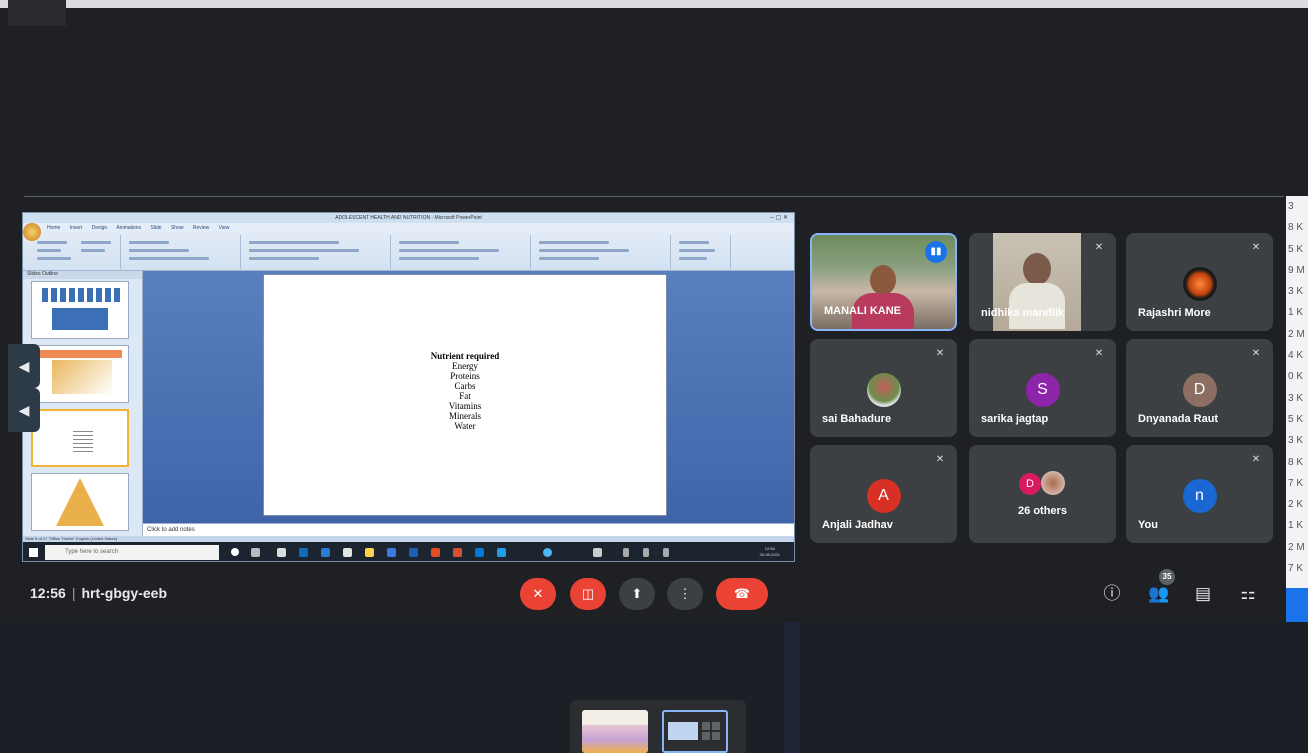 The image size is (1308, 753). Describe the element at coordinates (1015, 419) in the screenshot. I see `participant-name: sarika jagtap` at that location.